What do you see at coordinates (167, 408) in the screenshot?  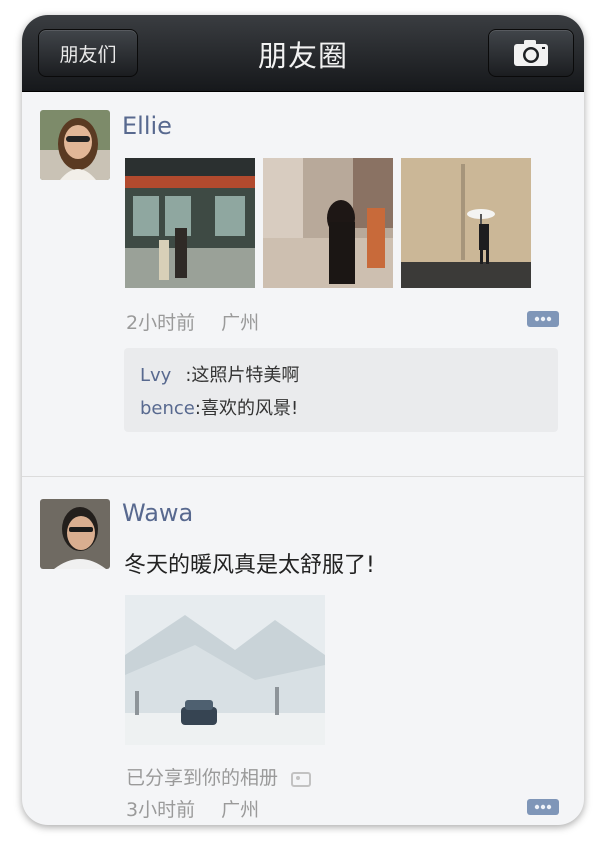 I see `comment-author: bence` at bounding box center [167, 408].